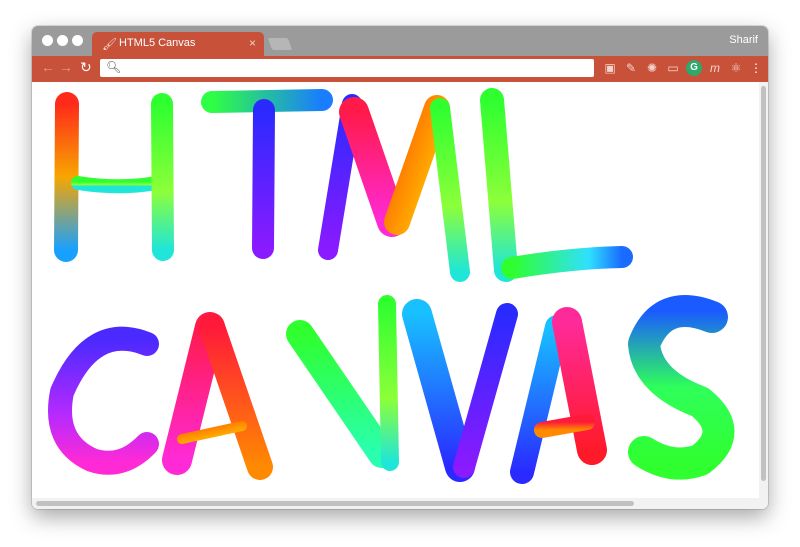  Describe the element at coordinates (567, 262) in the screenshot. I see `letter-l-base` at that location.